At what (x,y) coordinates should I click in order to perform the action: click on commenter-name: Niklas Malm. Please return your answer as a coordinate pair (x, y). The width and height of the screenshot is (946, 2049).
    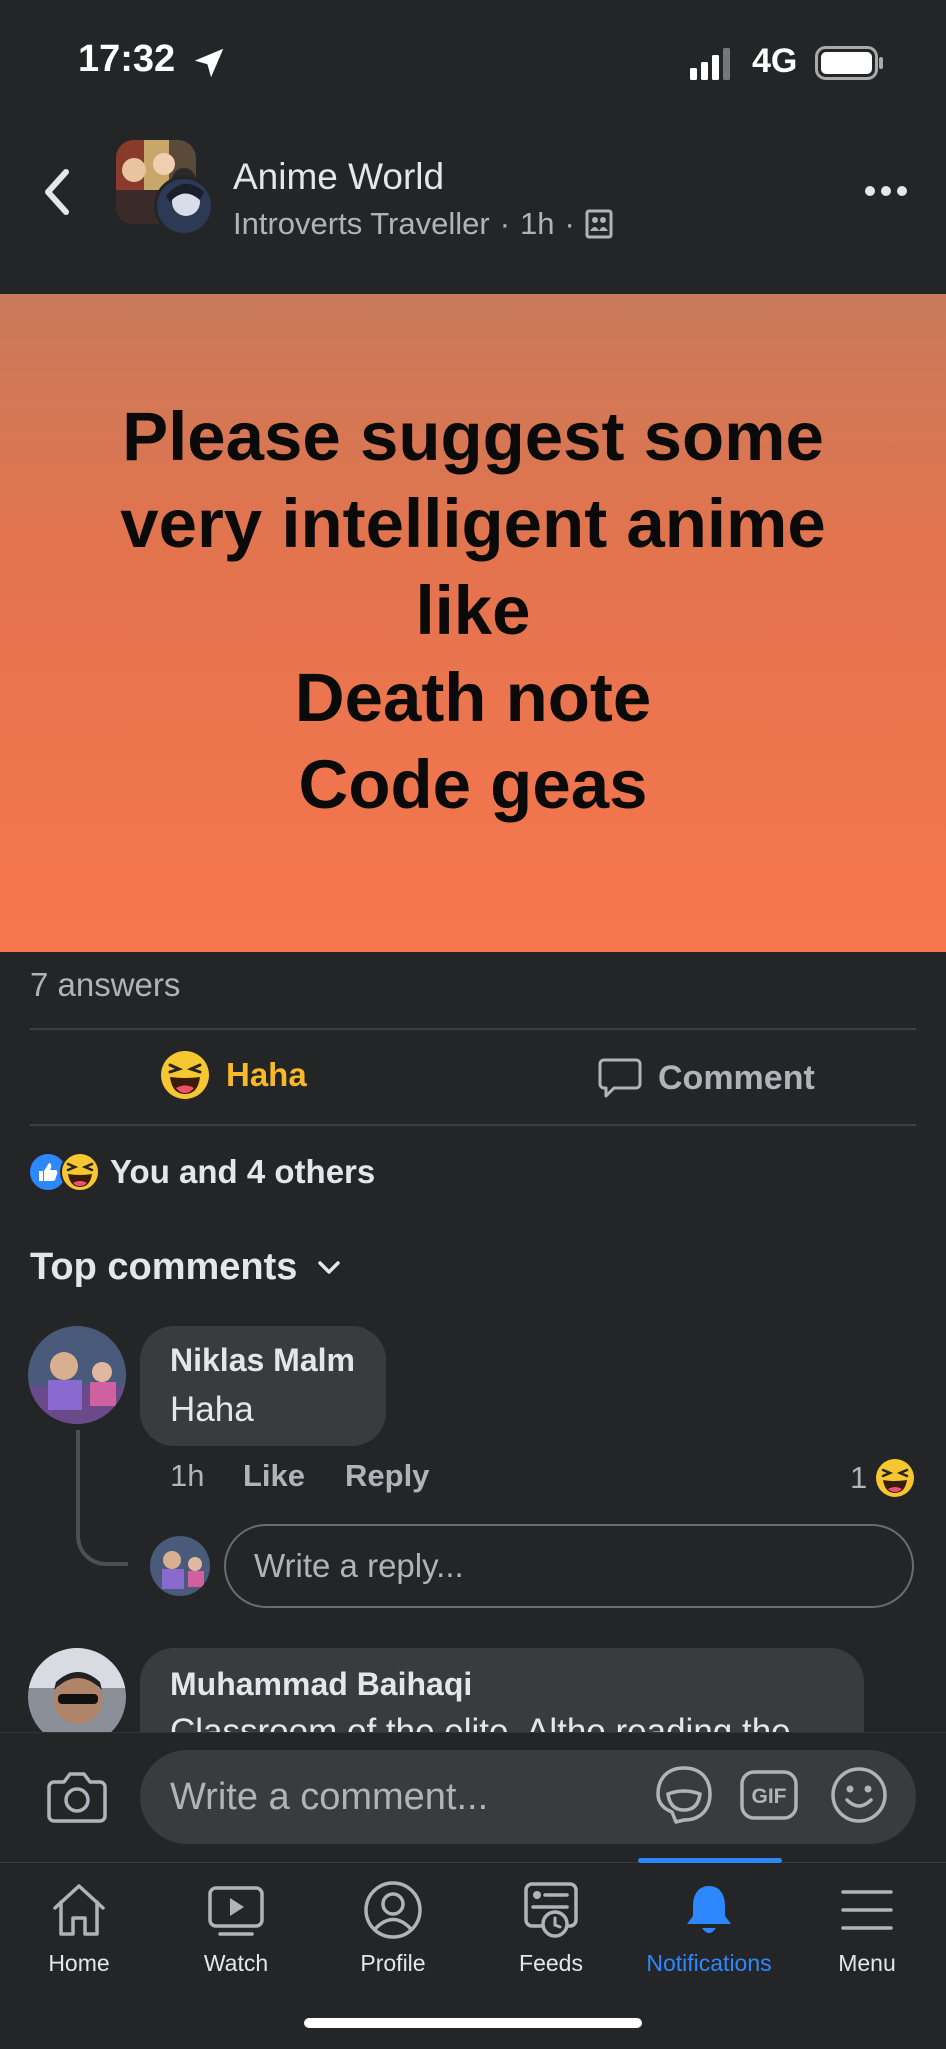
    Looking at the image, I should click on (262, 1360).